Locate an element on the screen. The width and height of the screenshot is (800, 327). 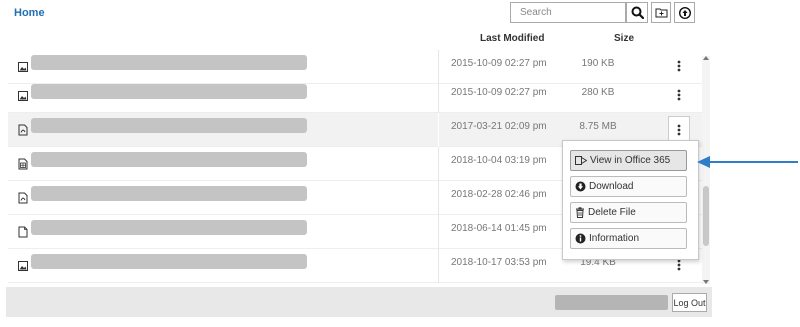
column-header-size: Size is located at coordinates (624, 38).